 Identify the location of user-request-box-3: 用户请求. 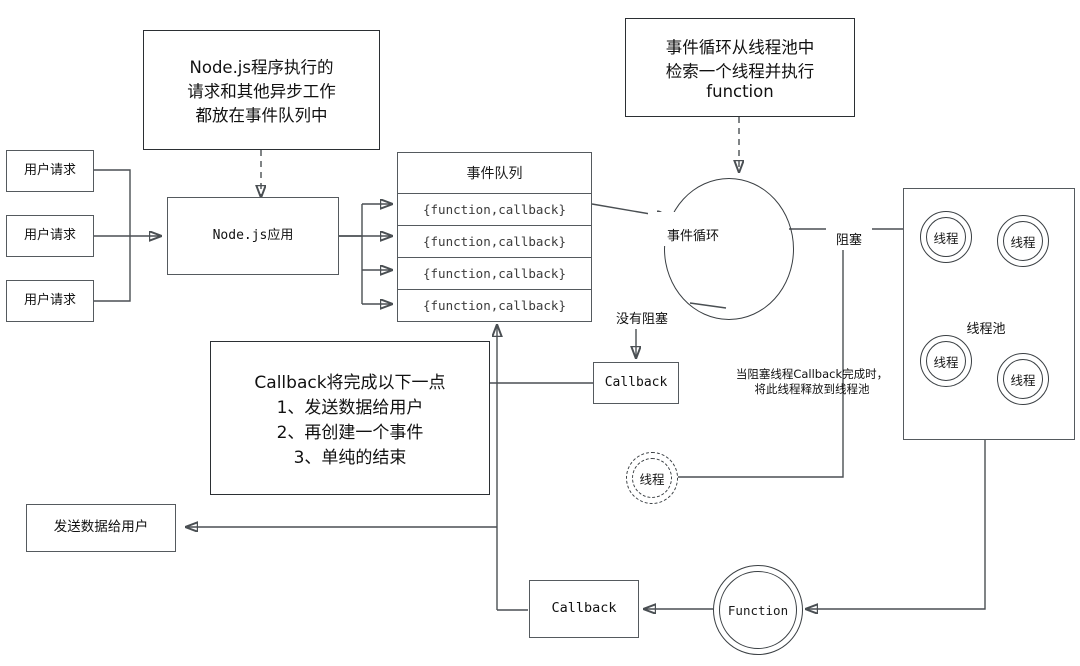
(50, 301).